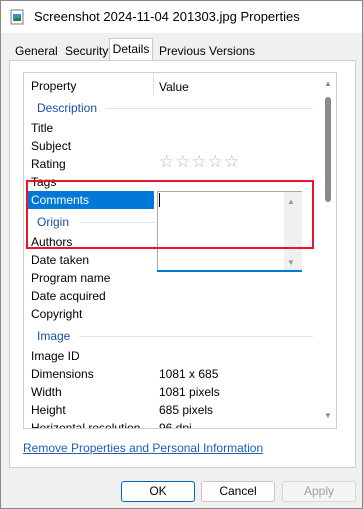  I want to click on row-horizontal-resolution-value: 96 dpi, so click(175, 423).